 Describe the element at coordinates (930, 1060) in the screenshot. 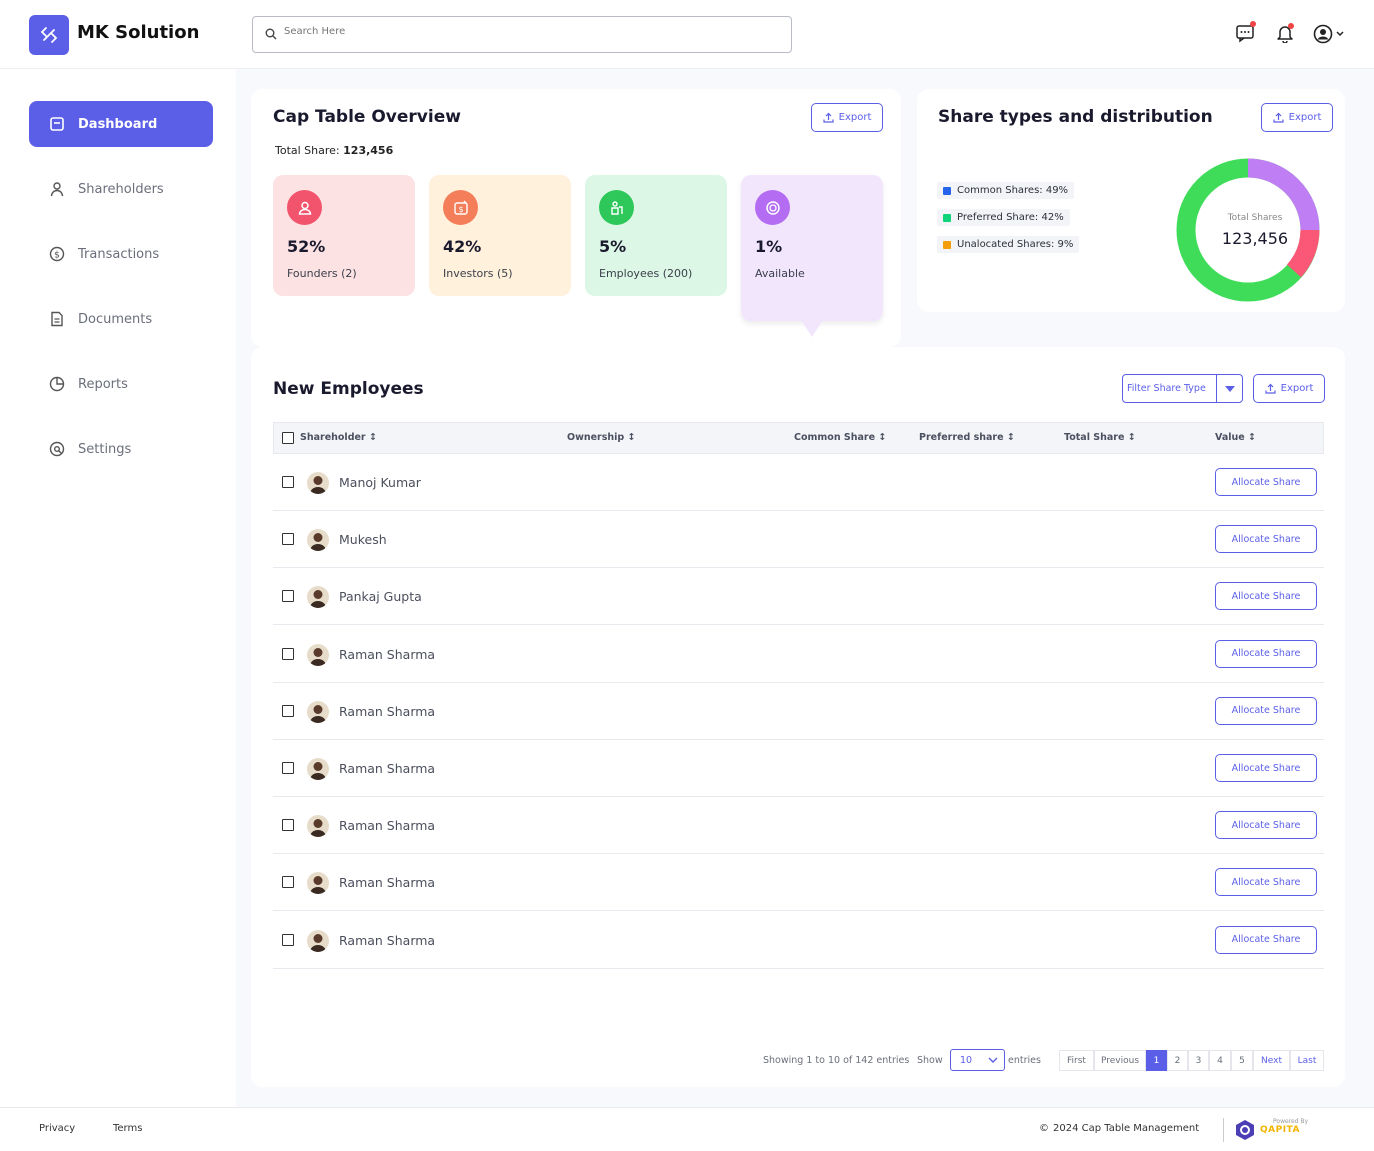

I see `page-size-show-label: Show` at that location.